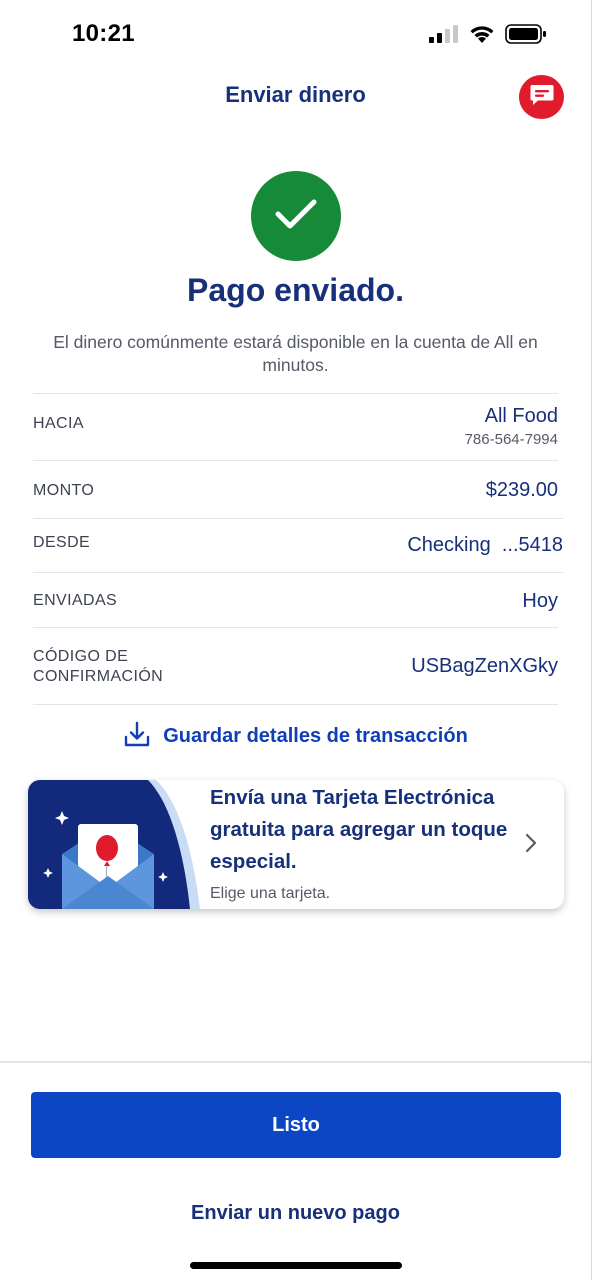  What do you see at coordinates (296, 1265) in the screenshot?
I see `home-indicator` at bounding box center [296, 1265].